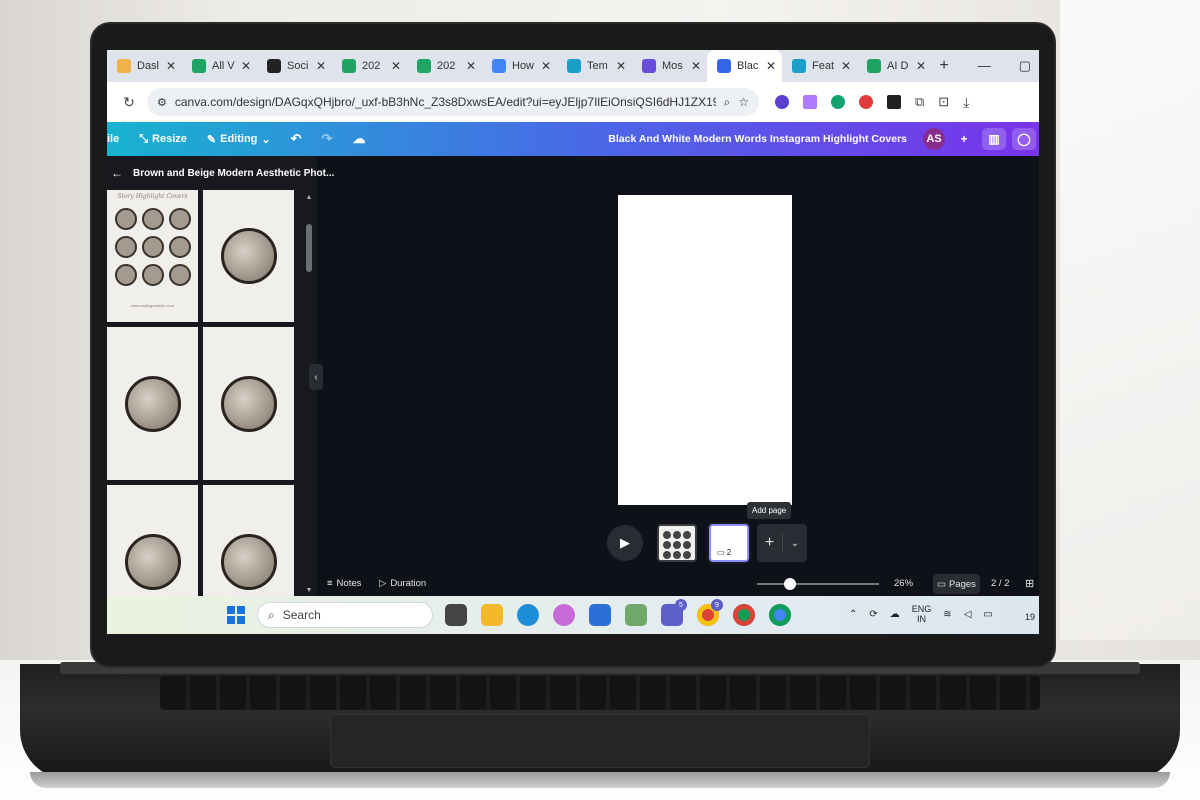 This screenshot has height=800, width=1200. Describe the element at coordinates (994, 139) in the screenshot. I see `analytics-icon: ▥` at that location.